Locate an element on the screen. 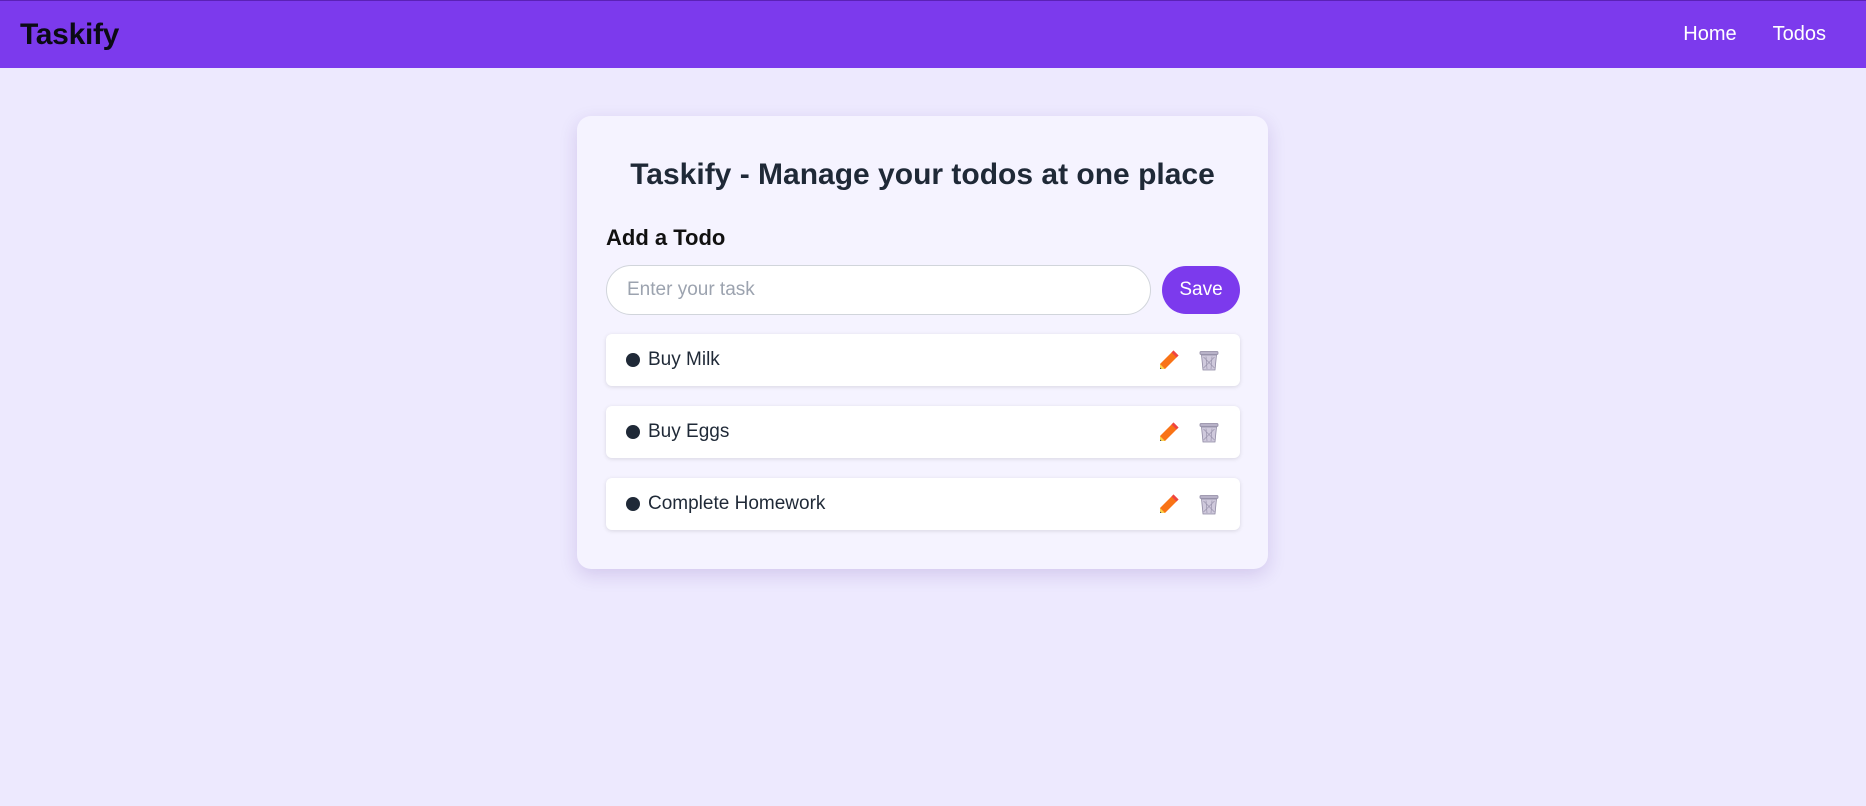  todo-list: Buy Milk Buy Eggs Complete Homework is located at coordinates (923, 442).